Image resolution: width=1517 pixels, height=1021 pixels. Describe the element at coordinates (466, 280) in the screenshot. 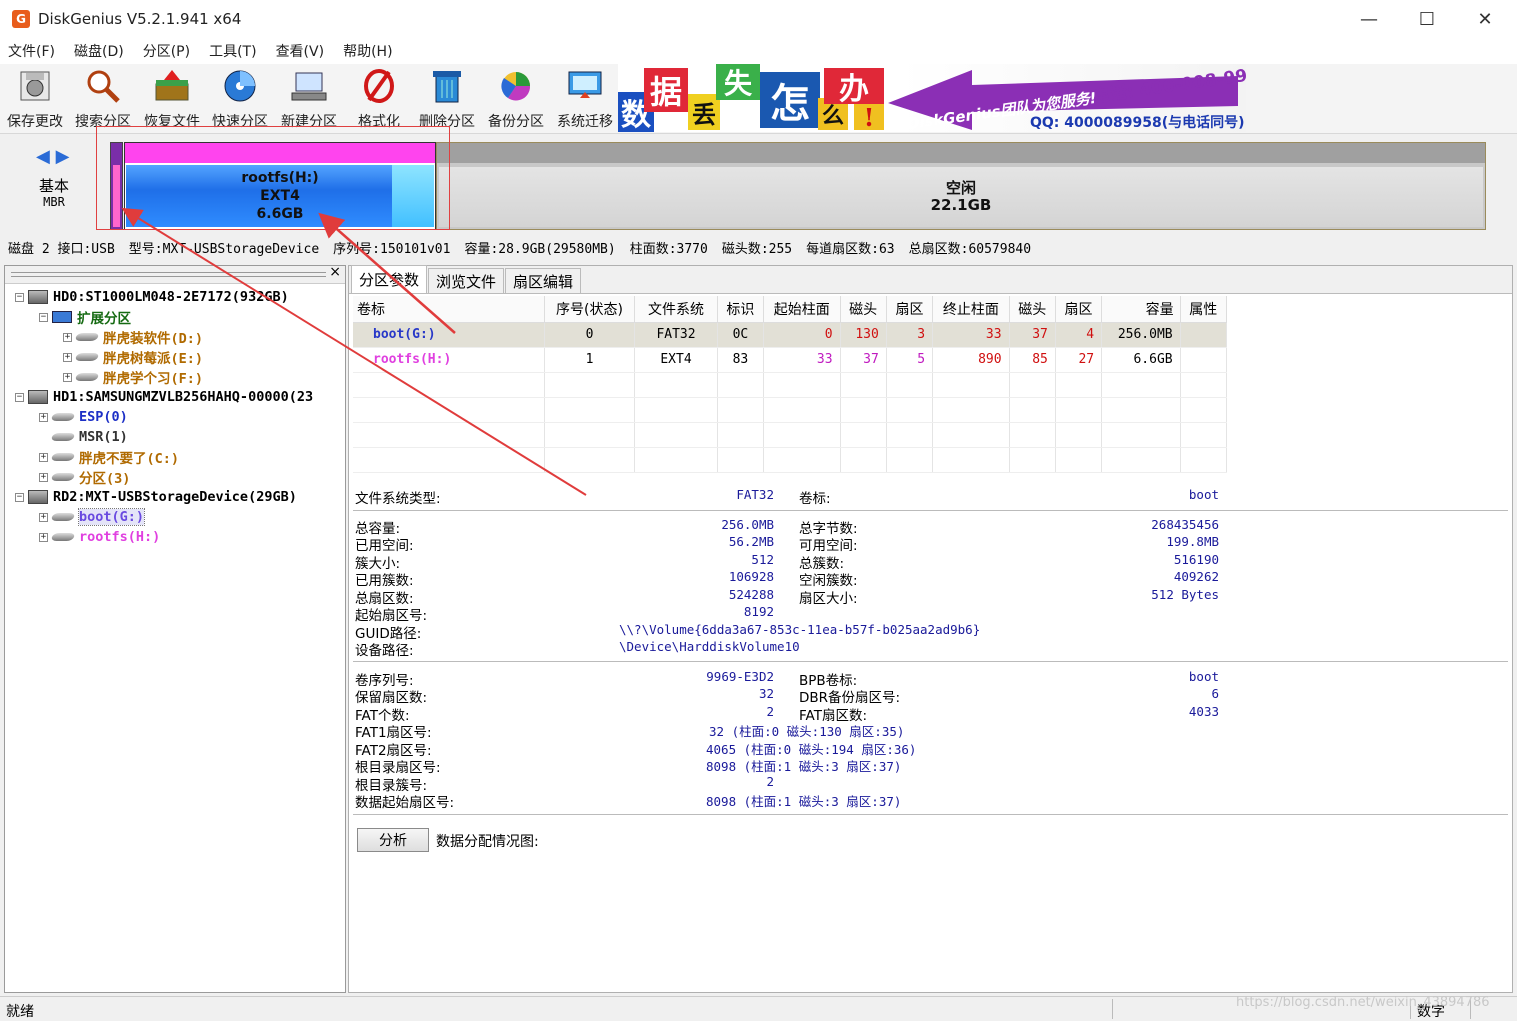

I see `tab-browse-files: 浏览文件` at that location.